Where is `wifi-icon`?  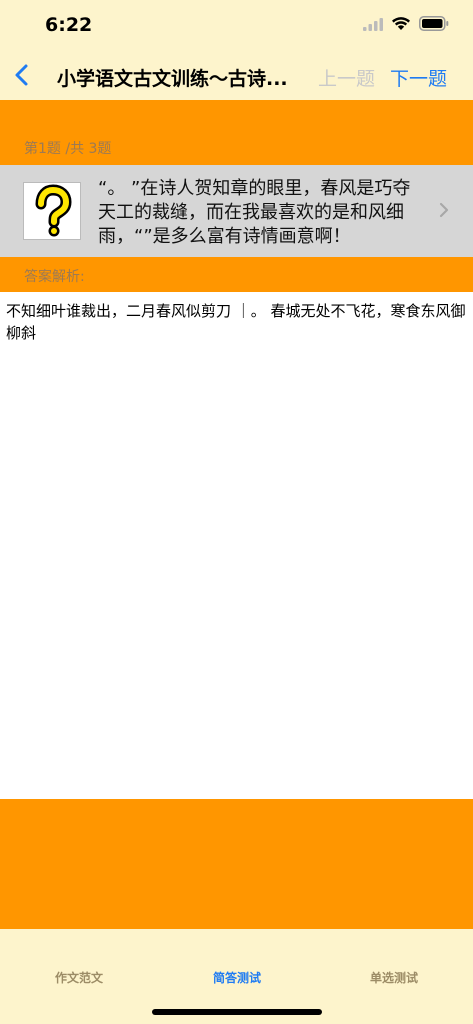
wifi-icon is located at coordinates (401, 25).